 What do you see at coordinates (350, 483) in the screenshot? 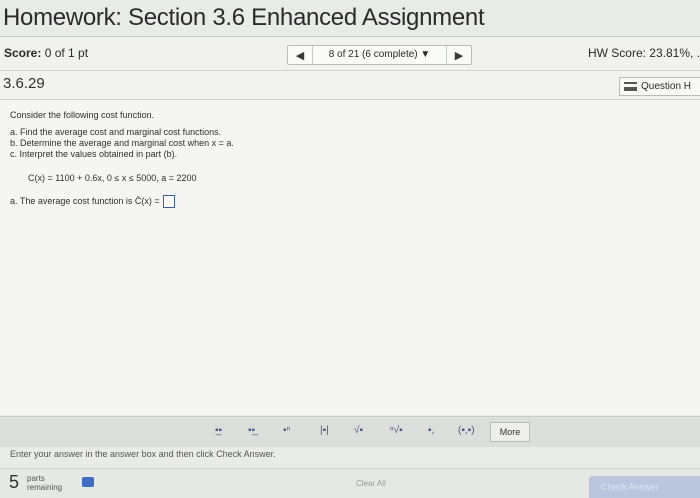
I see `footer-bar: 5 parts remaining Clear All Check Answer` at bounding box center [350, 483].